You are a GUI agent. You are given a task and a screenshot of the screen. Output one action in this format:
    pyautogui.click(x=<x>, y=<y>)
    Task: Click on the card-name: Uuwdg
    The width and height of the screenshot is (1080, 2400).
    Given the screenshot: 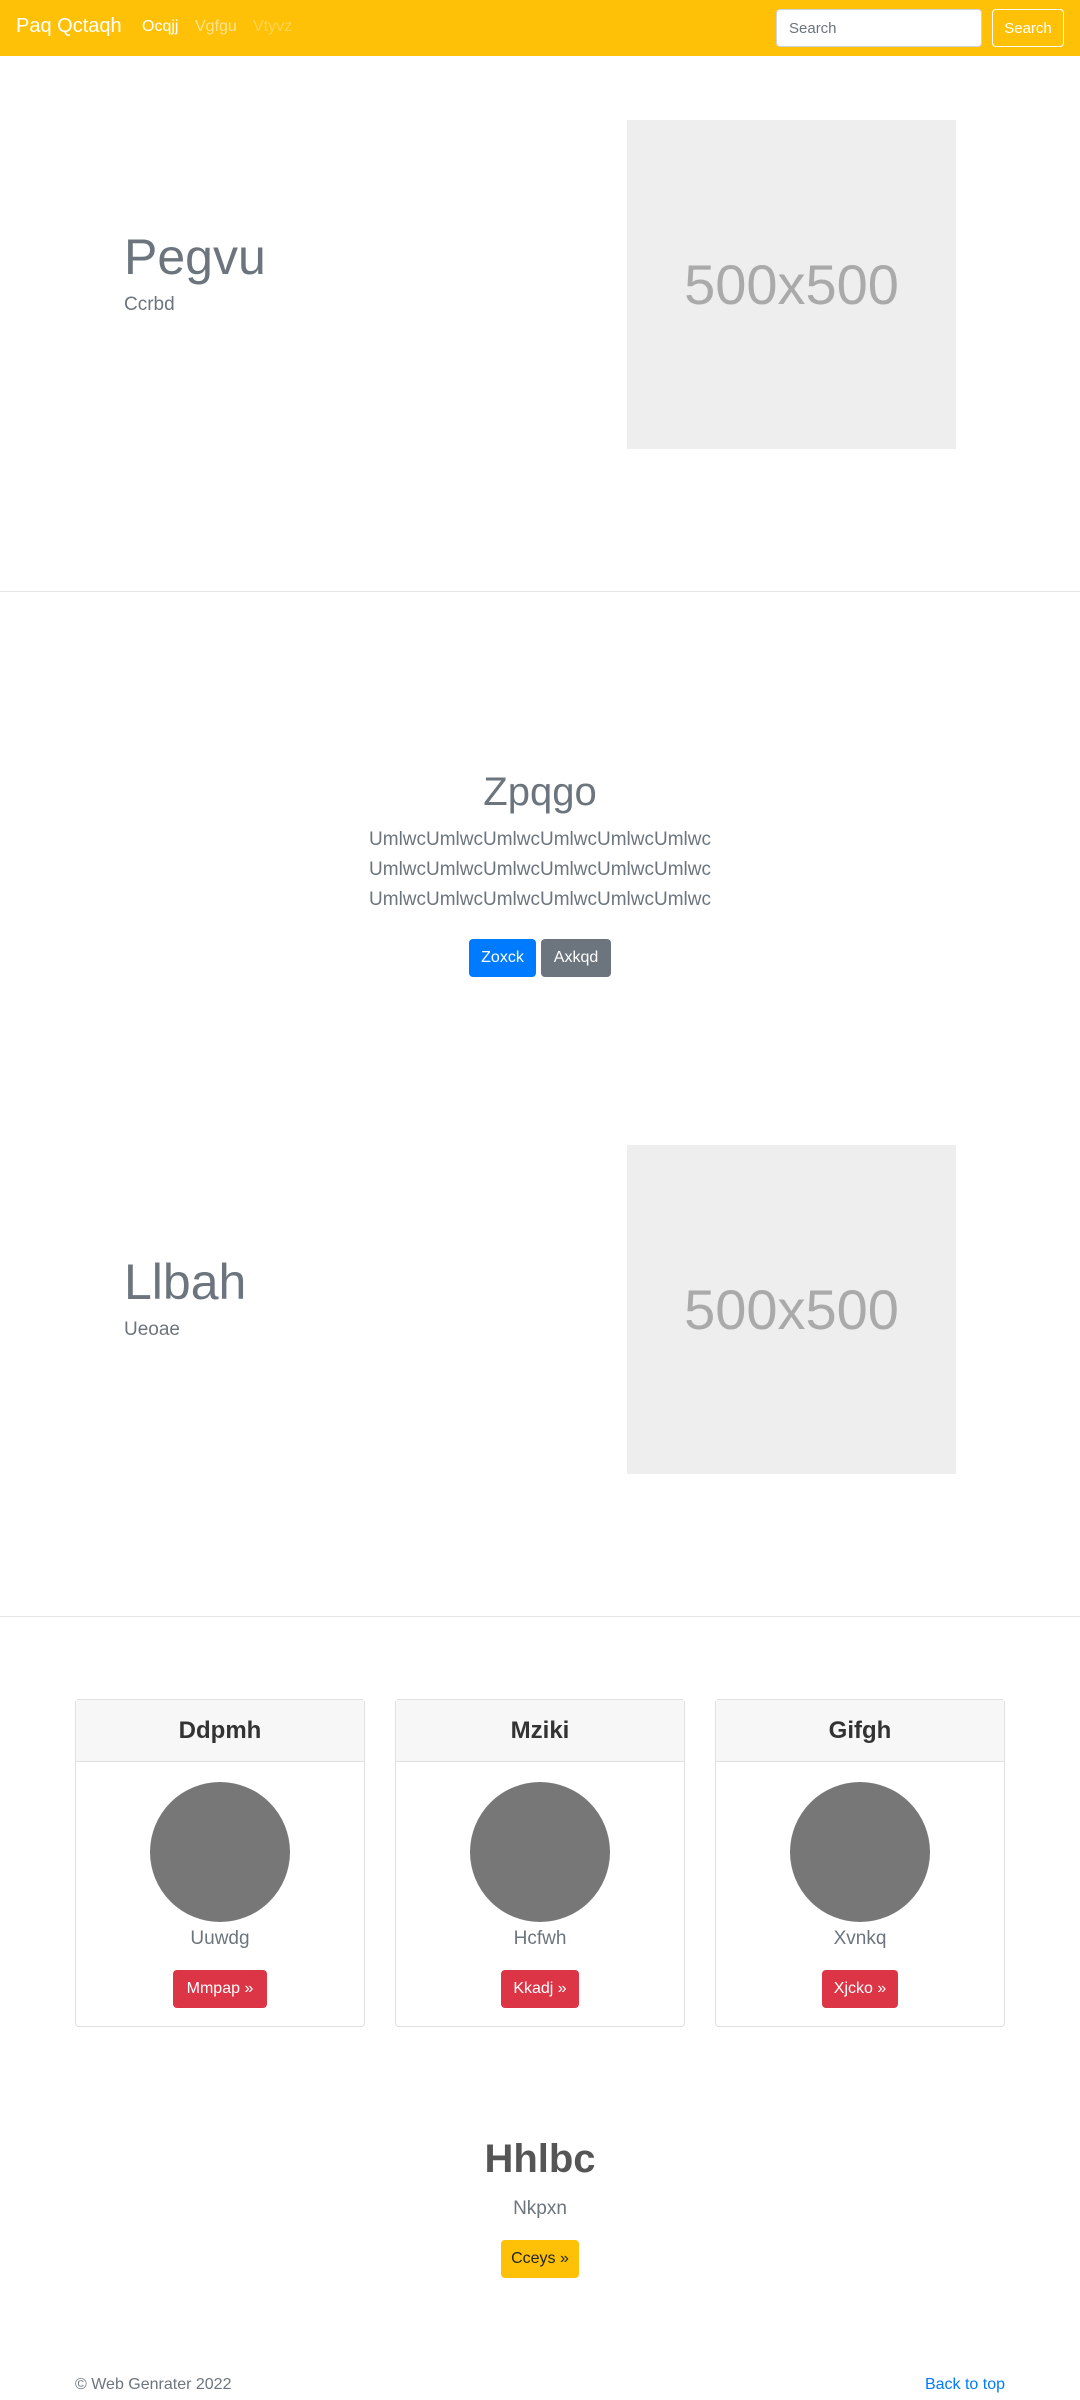 What is the action you would take?
    pyautogui.click(x=220, y=1938)
    